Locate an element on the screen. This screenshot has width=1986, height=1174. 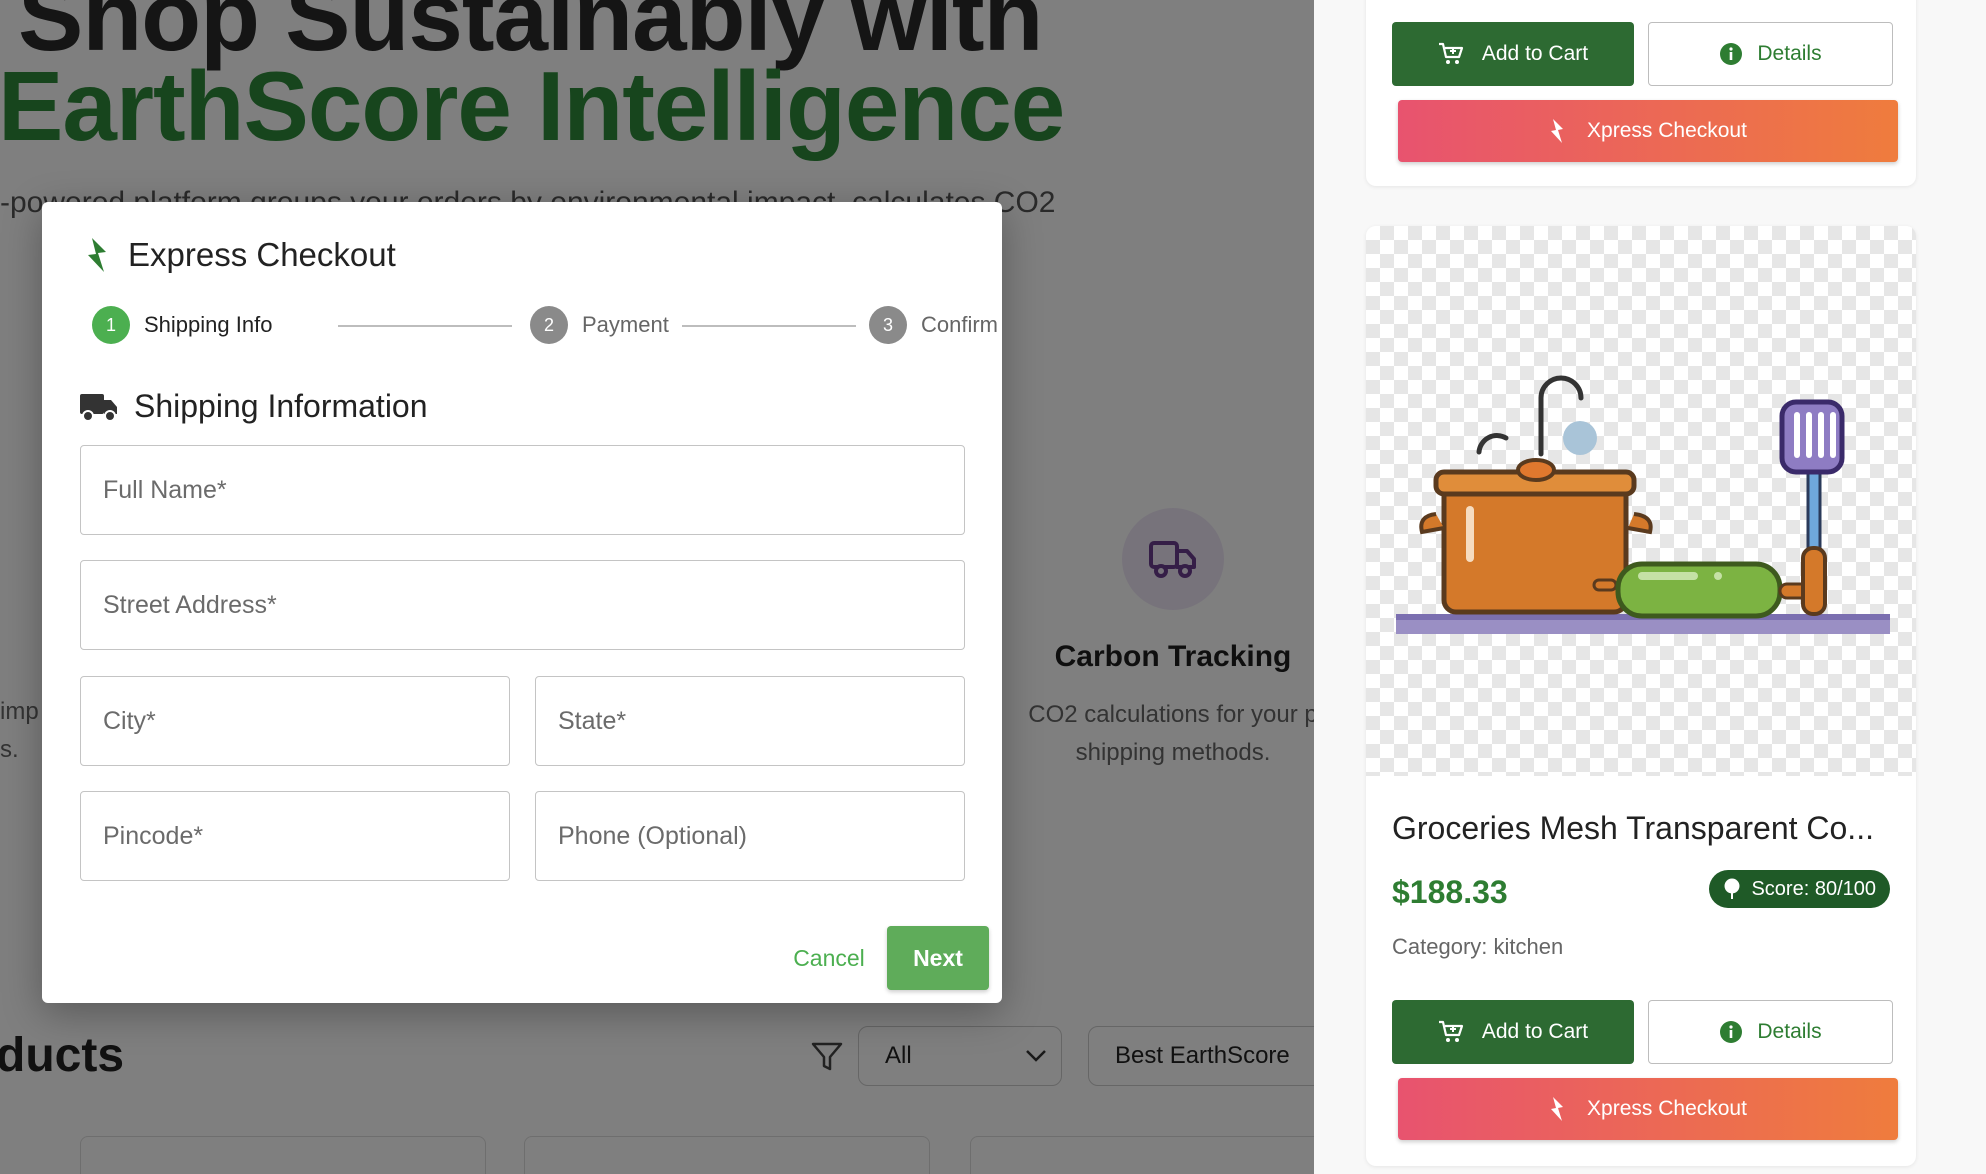
pincode-field is located at coordinates (295, 836).